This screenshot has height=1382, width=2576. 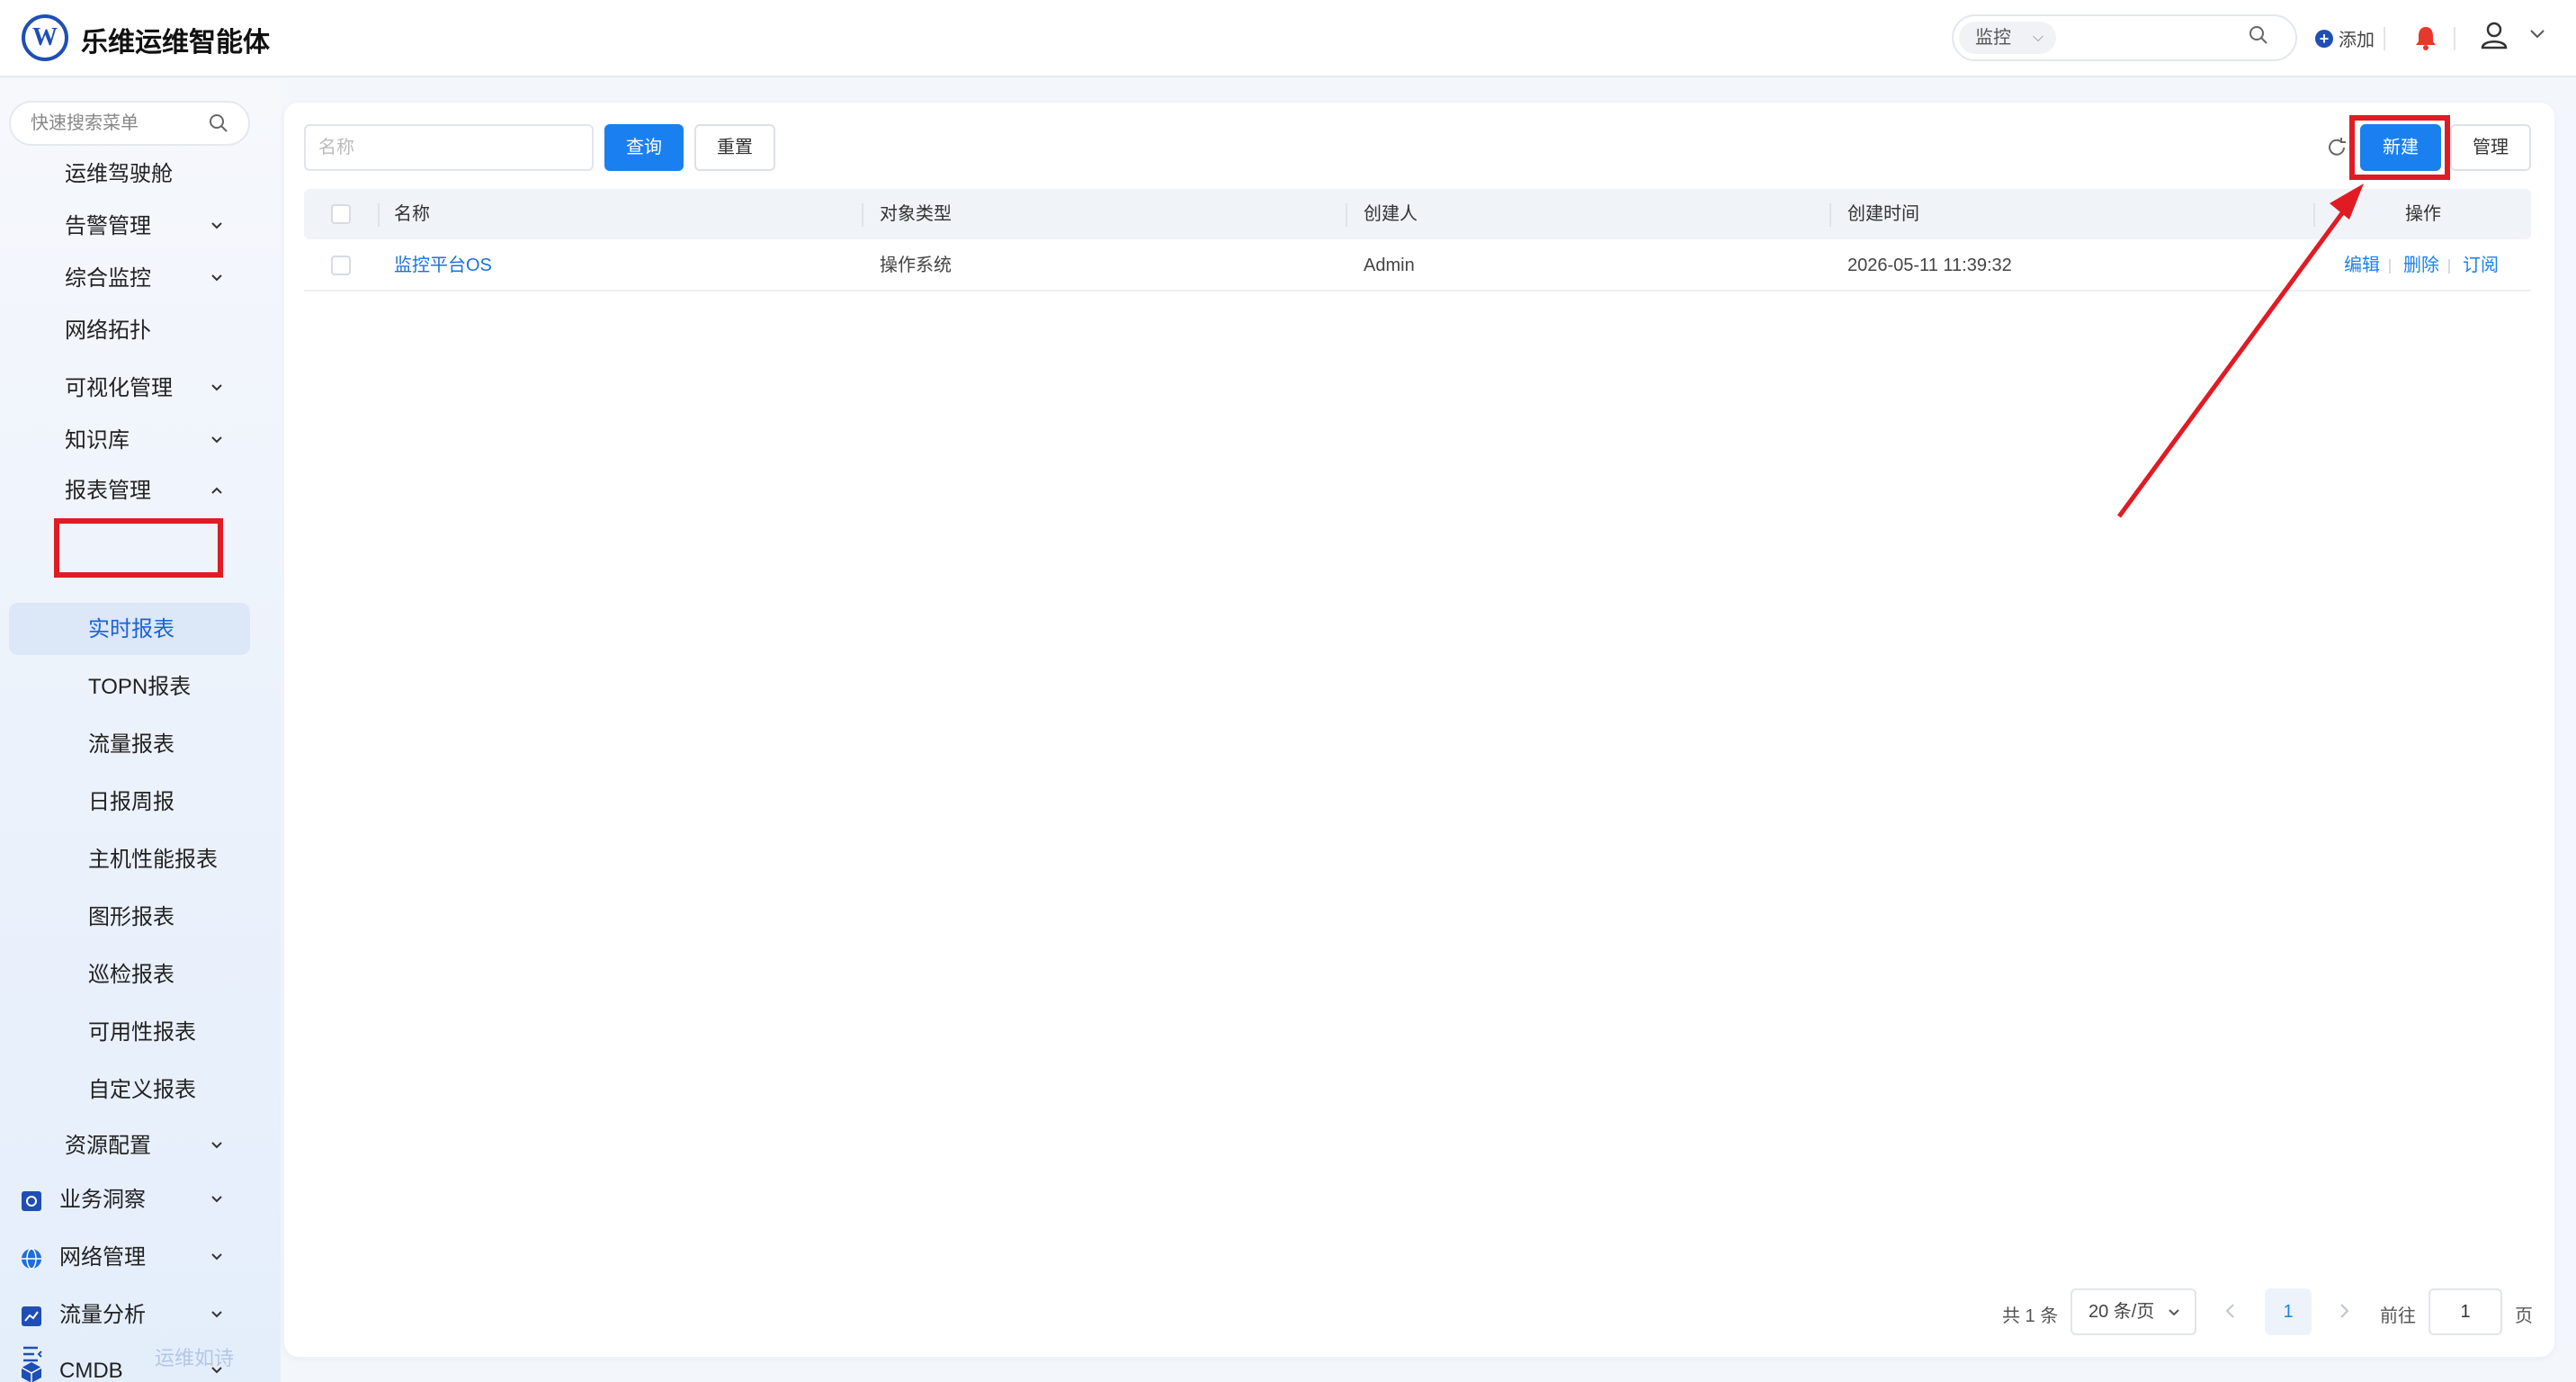 I want to click on row-checkbox, so click(x=341, y=265).